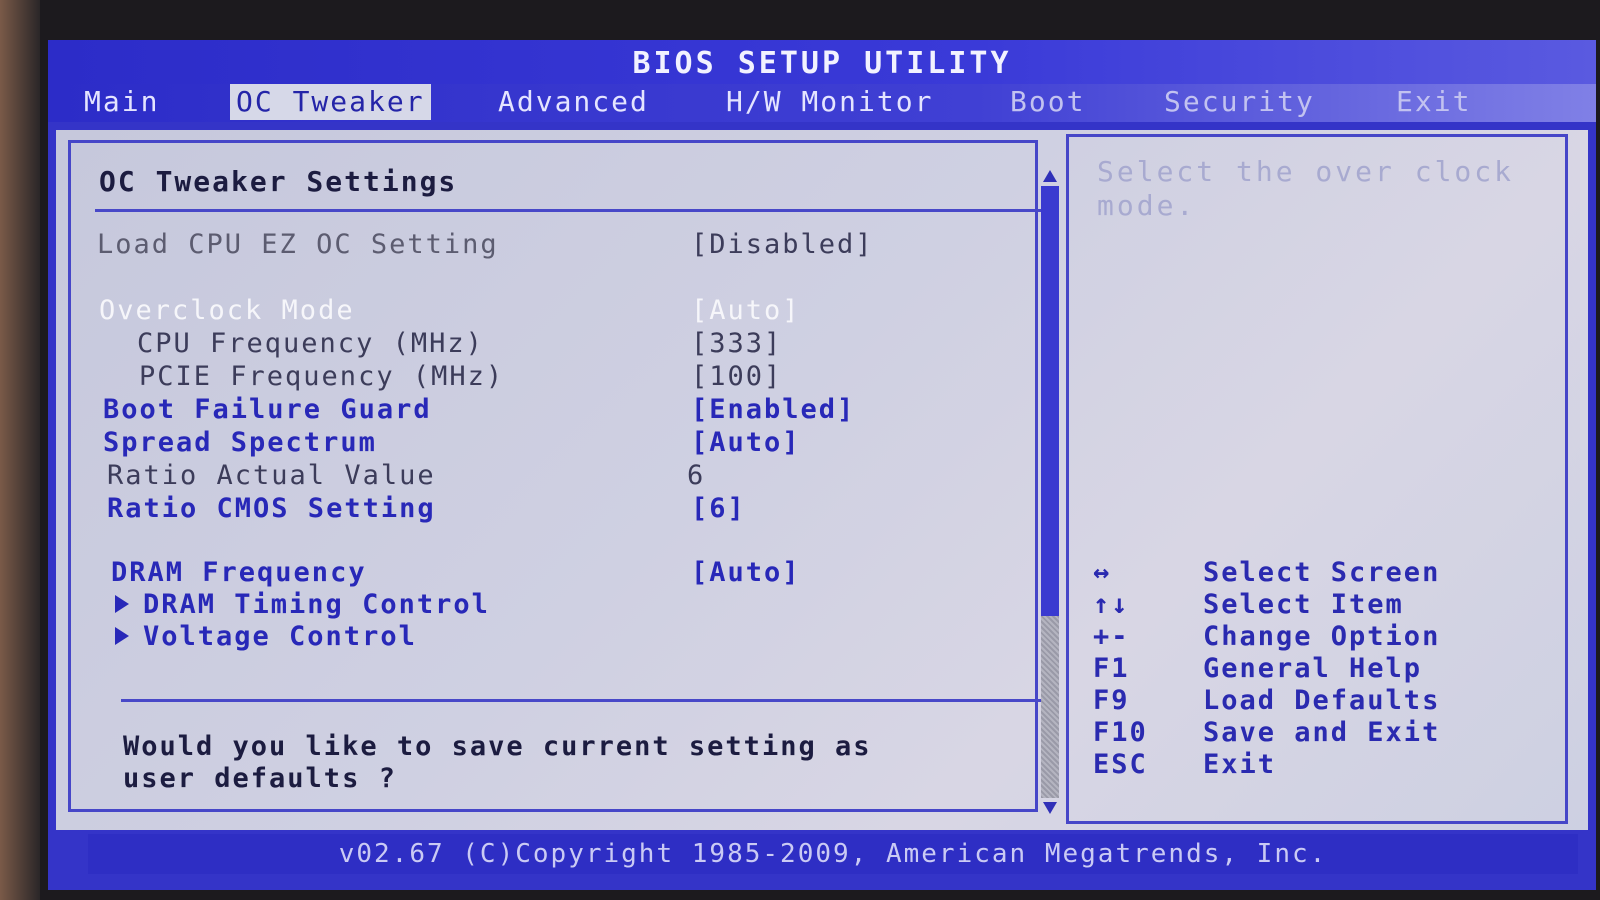  What do you see at coordinates (271, 475) in the screenshot?
I see `setting-label: Ratio Actual Value` at bounding box center [271, 475].